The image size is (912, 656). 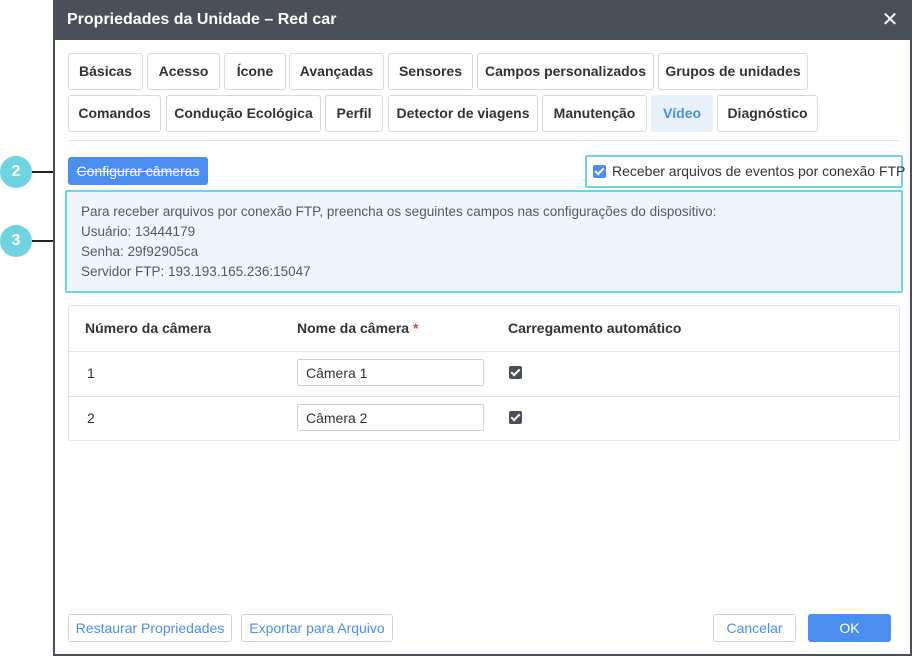 I want to click on tab-detector-de-viagens: Detector de viagens, so click(x=463, y=113).